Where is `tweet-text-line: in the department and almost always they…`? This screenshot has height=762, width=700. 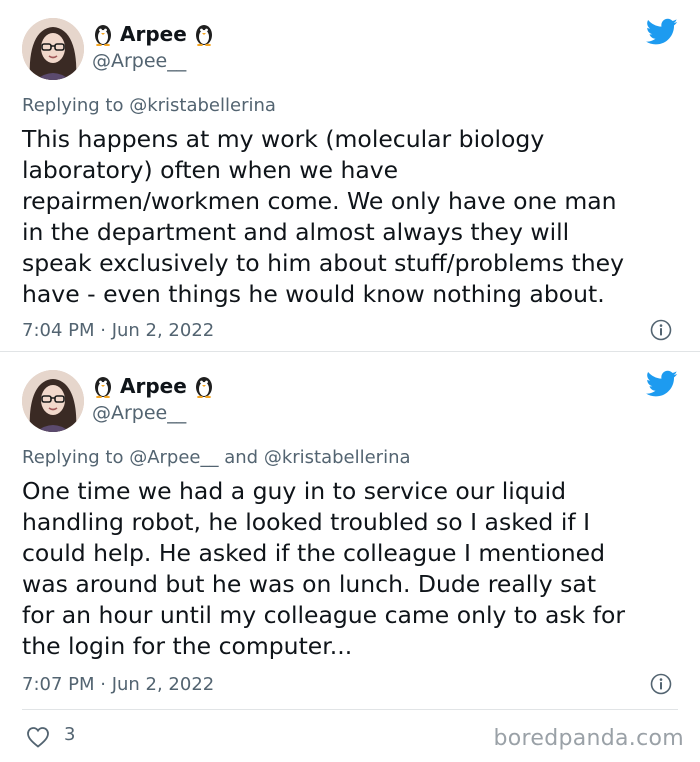 tweet-text-line: in the department and almost always they… is located at coordinates (296, 232).